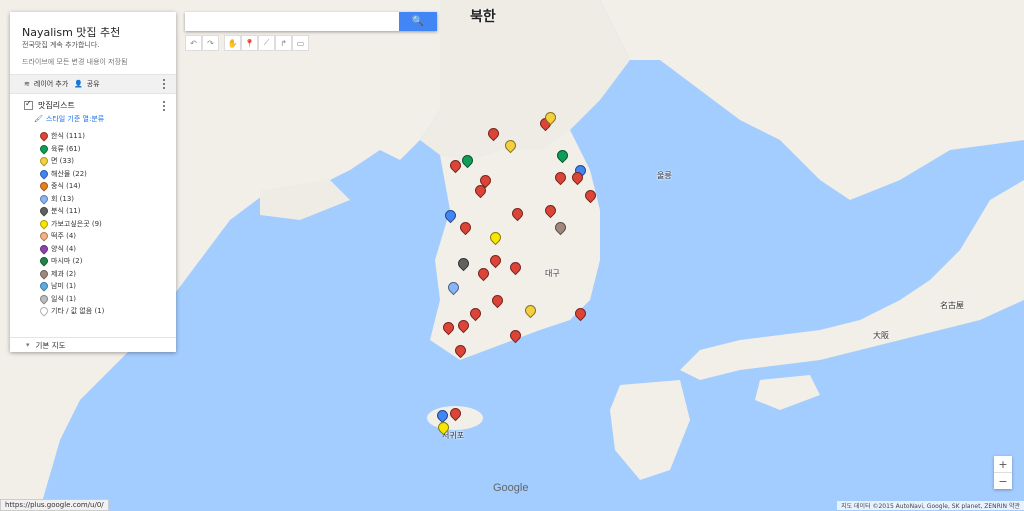 Image resolution: width=1024 pixels, height=511 pixels. I want to click on hand-icon: ✋, so click(232, 43).